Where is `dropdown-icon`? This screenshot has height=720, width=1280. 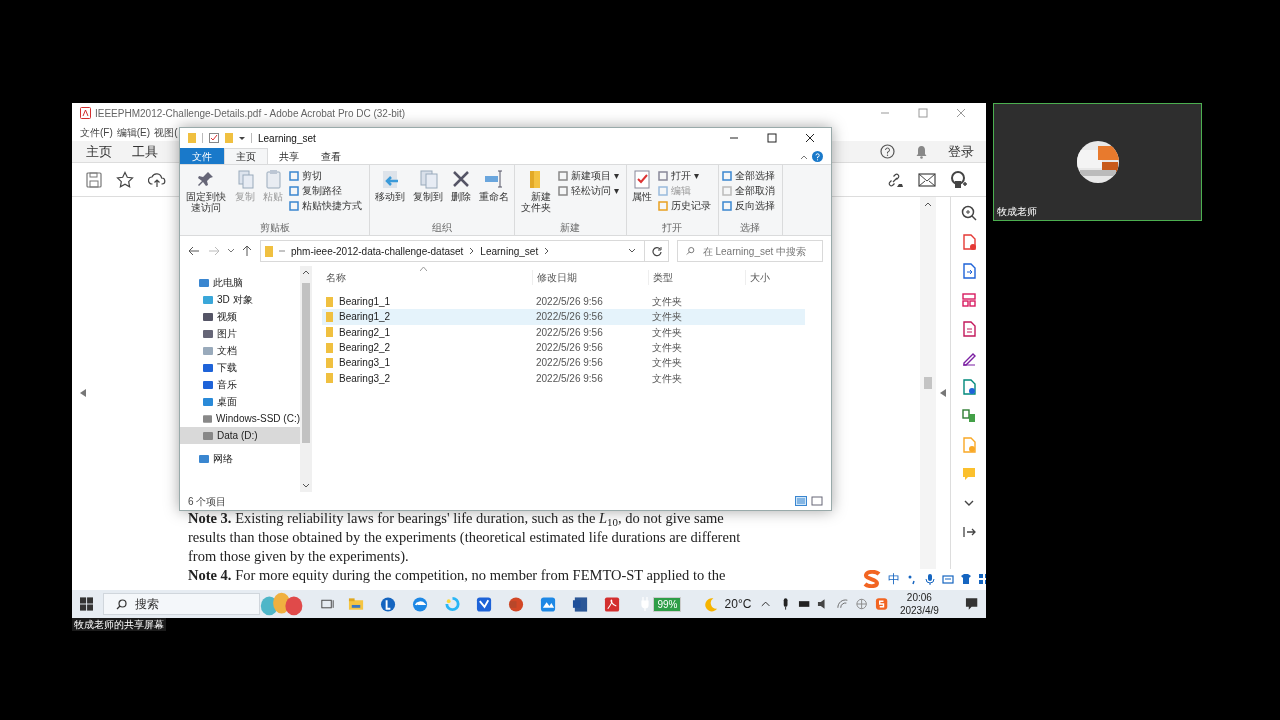
dropdown-icon is located at coordinates (632, 251).